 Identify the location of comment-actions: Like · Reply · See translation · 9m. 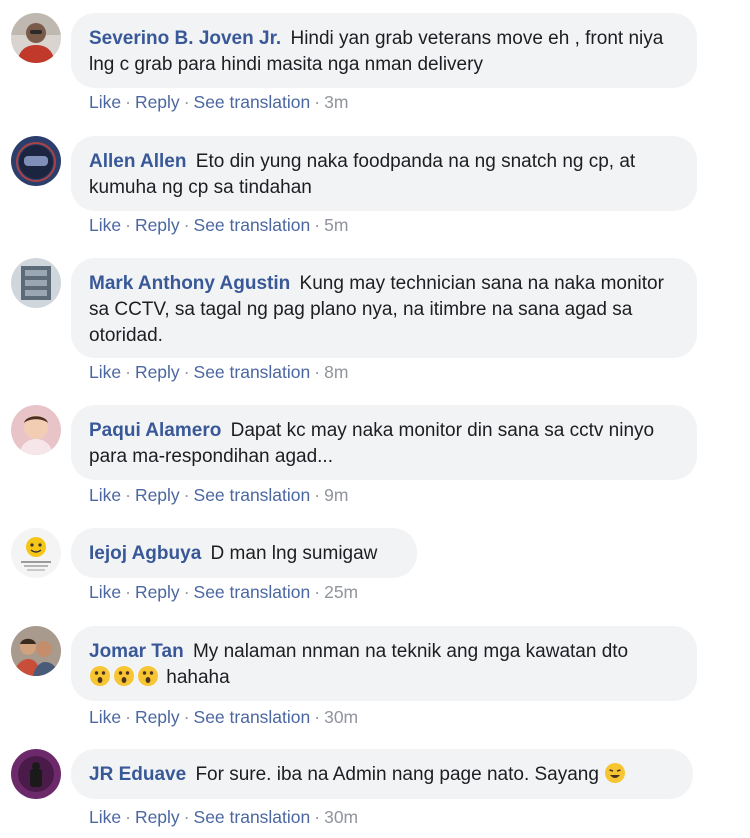
(219, 495).